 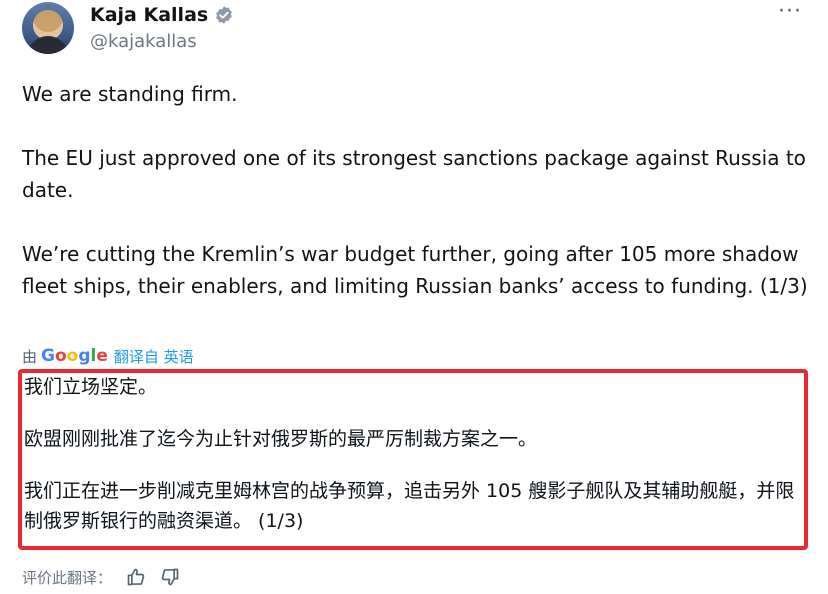 I want to click on rate-translation-row: 评价此翻译：, so click(x=101, y=577).